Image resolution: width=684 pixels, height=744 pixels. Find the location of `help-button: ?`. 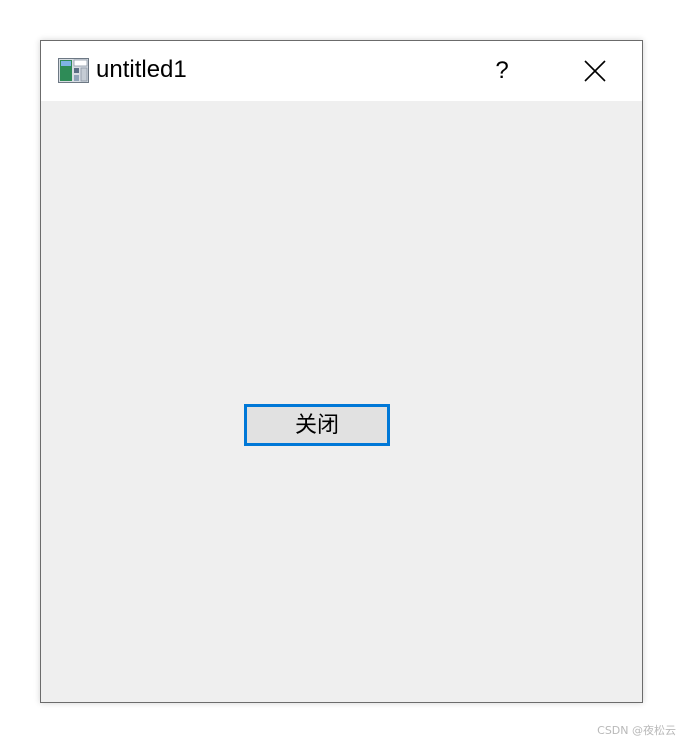

help-button: ? is located at coordinates (502, 71).